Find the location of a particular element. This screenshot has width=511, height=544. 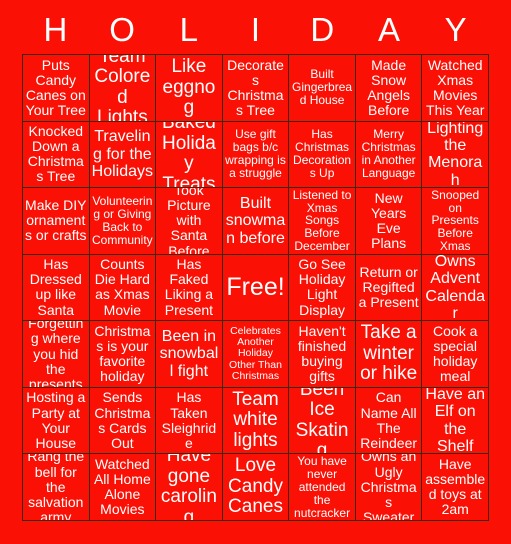

bingo-cell-label: Counts Die Hard as Xmas Movie is located at coordinates (122, 287).